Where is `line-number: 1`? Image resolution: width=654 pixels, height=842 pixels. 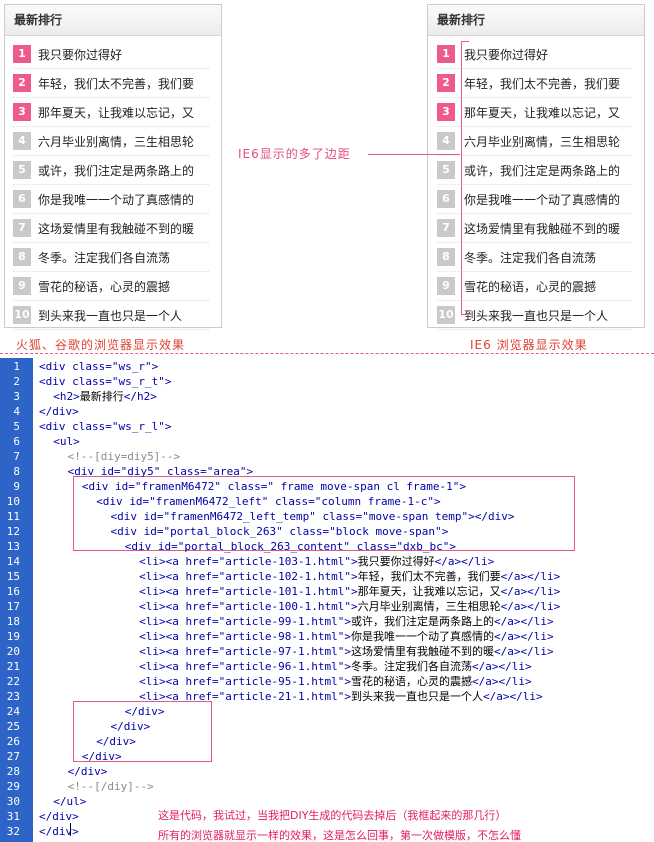 line-number: 1 is located at coordinates (16, 366).